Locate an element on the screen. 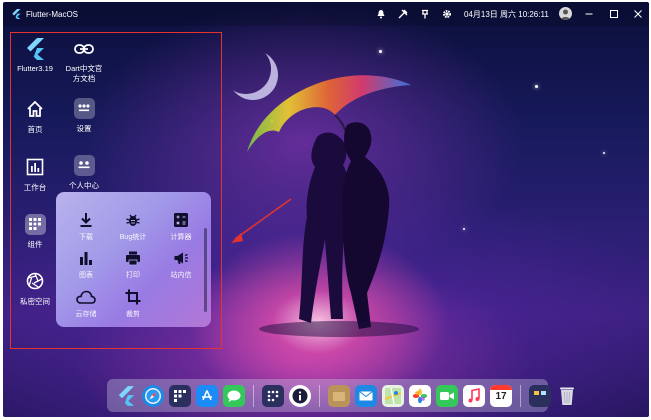 This screenshot has width=651, height=420. home-icon is located at coordinates (35, 109).